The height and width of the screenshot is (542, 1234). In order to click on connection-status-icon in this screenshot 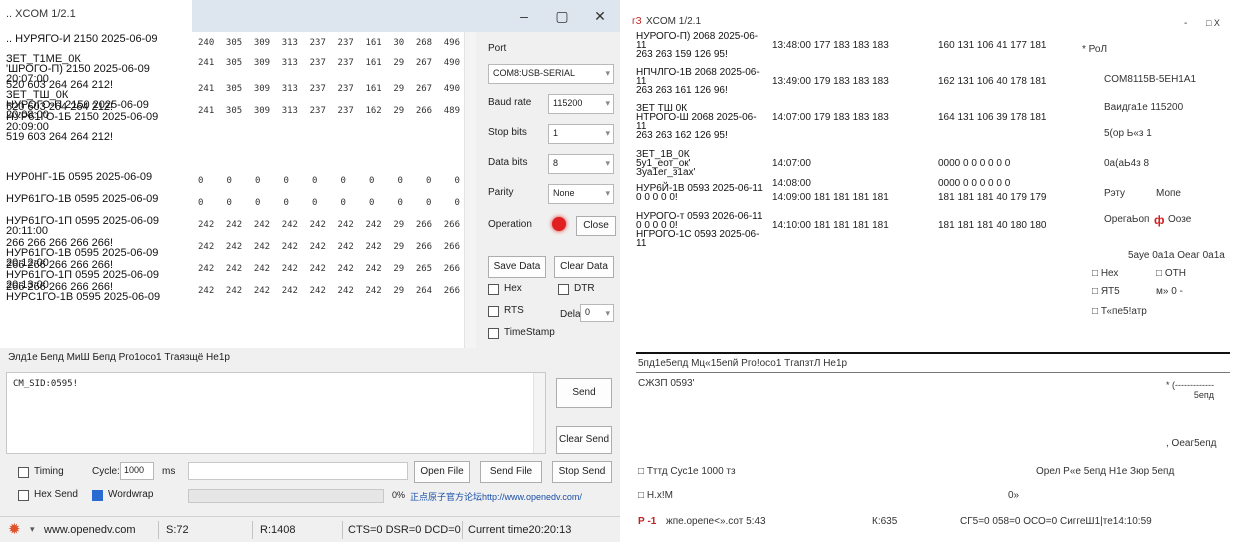, I will do `click(559, 224)`.